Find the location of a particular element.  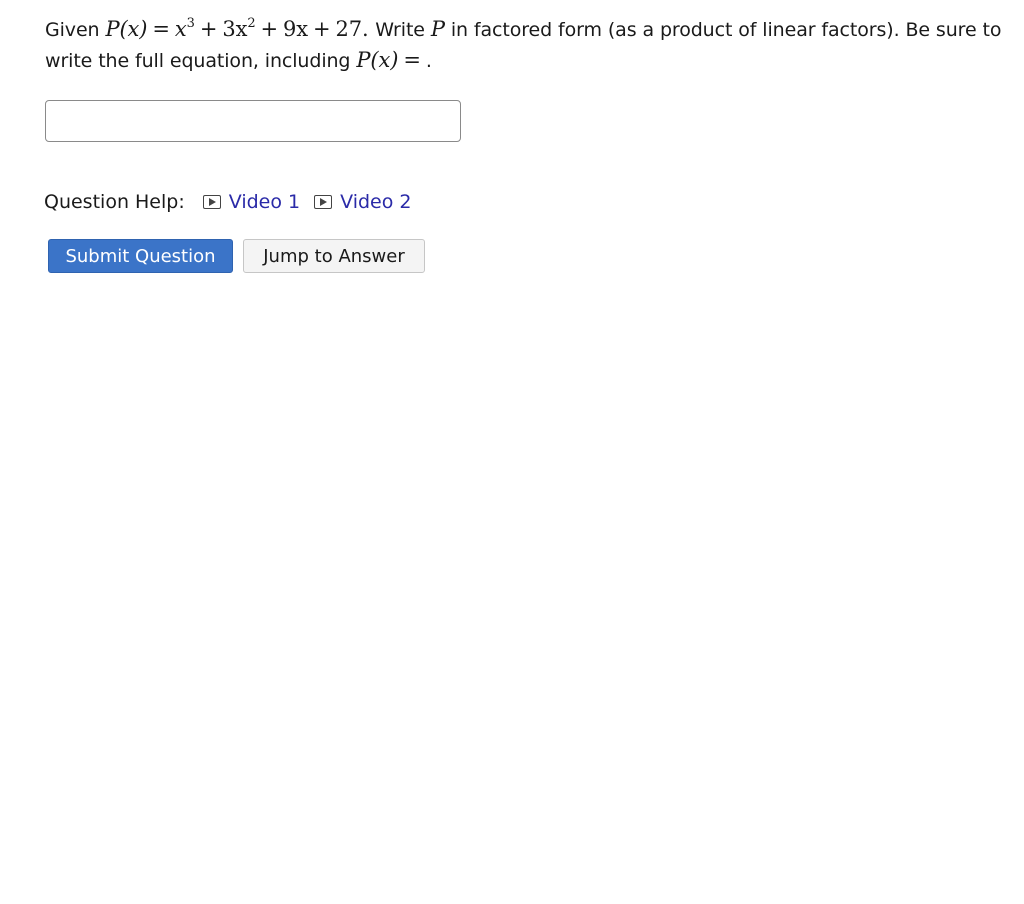

function-lhs: P(x) = is located at coordinates (388, 60).